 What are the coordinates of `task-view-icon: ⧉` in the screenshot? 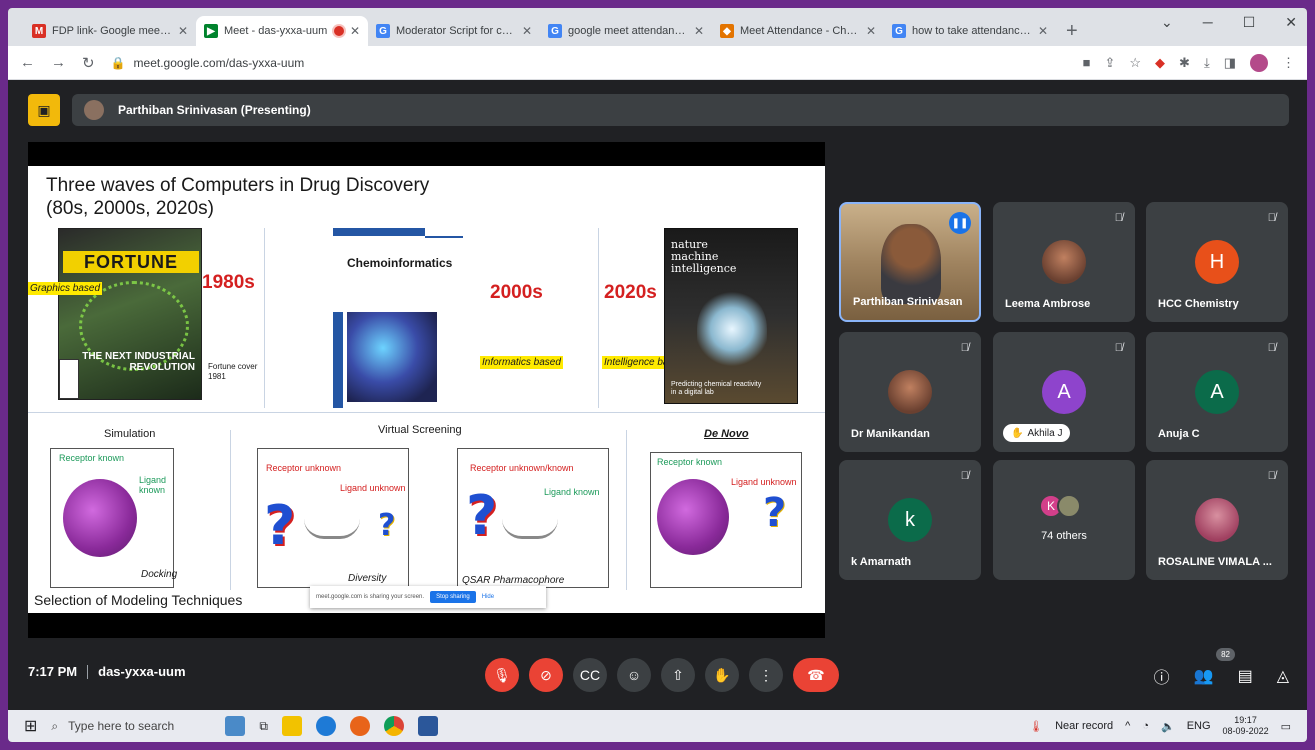 It's located at (263, 726).